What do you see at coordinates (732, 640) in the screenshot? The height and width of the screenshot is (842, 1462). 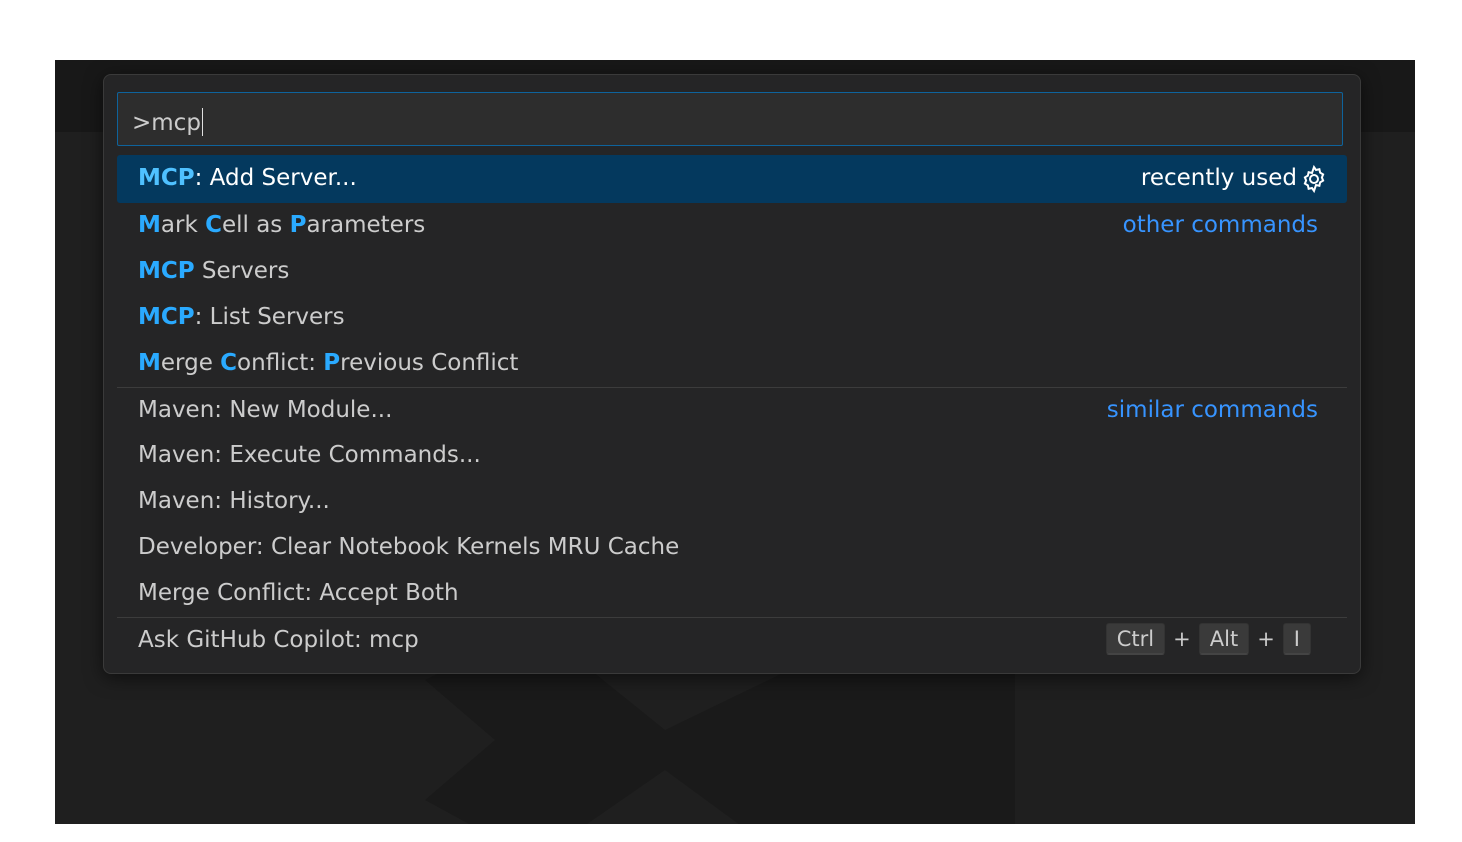 I see `command-item: Ask GitHub Copilot: mcp Ctrl + Alt + I` at bounding box center [732, 640].